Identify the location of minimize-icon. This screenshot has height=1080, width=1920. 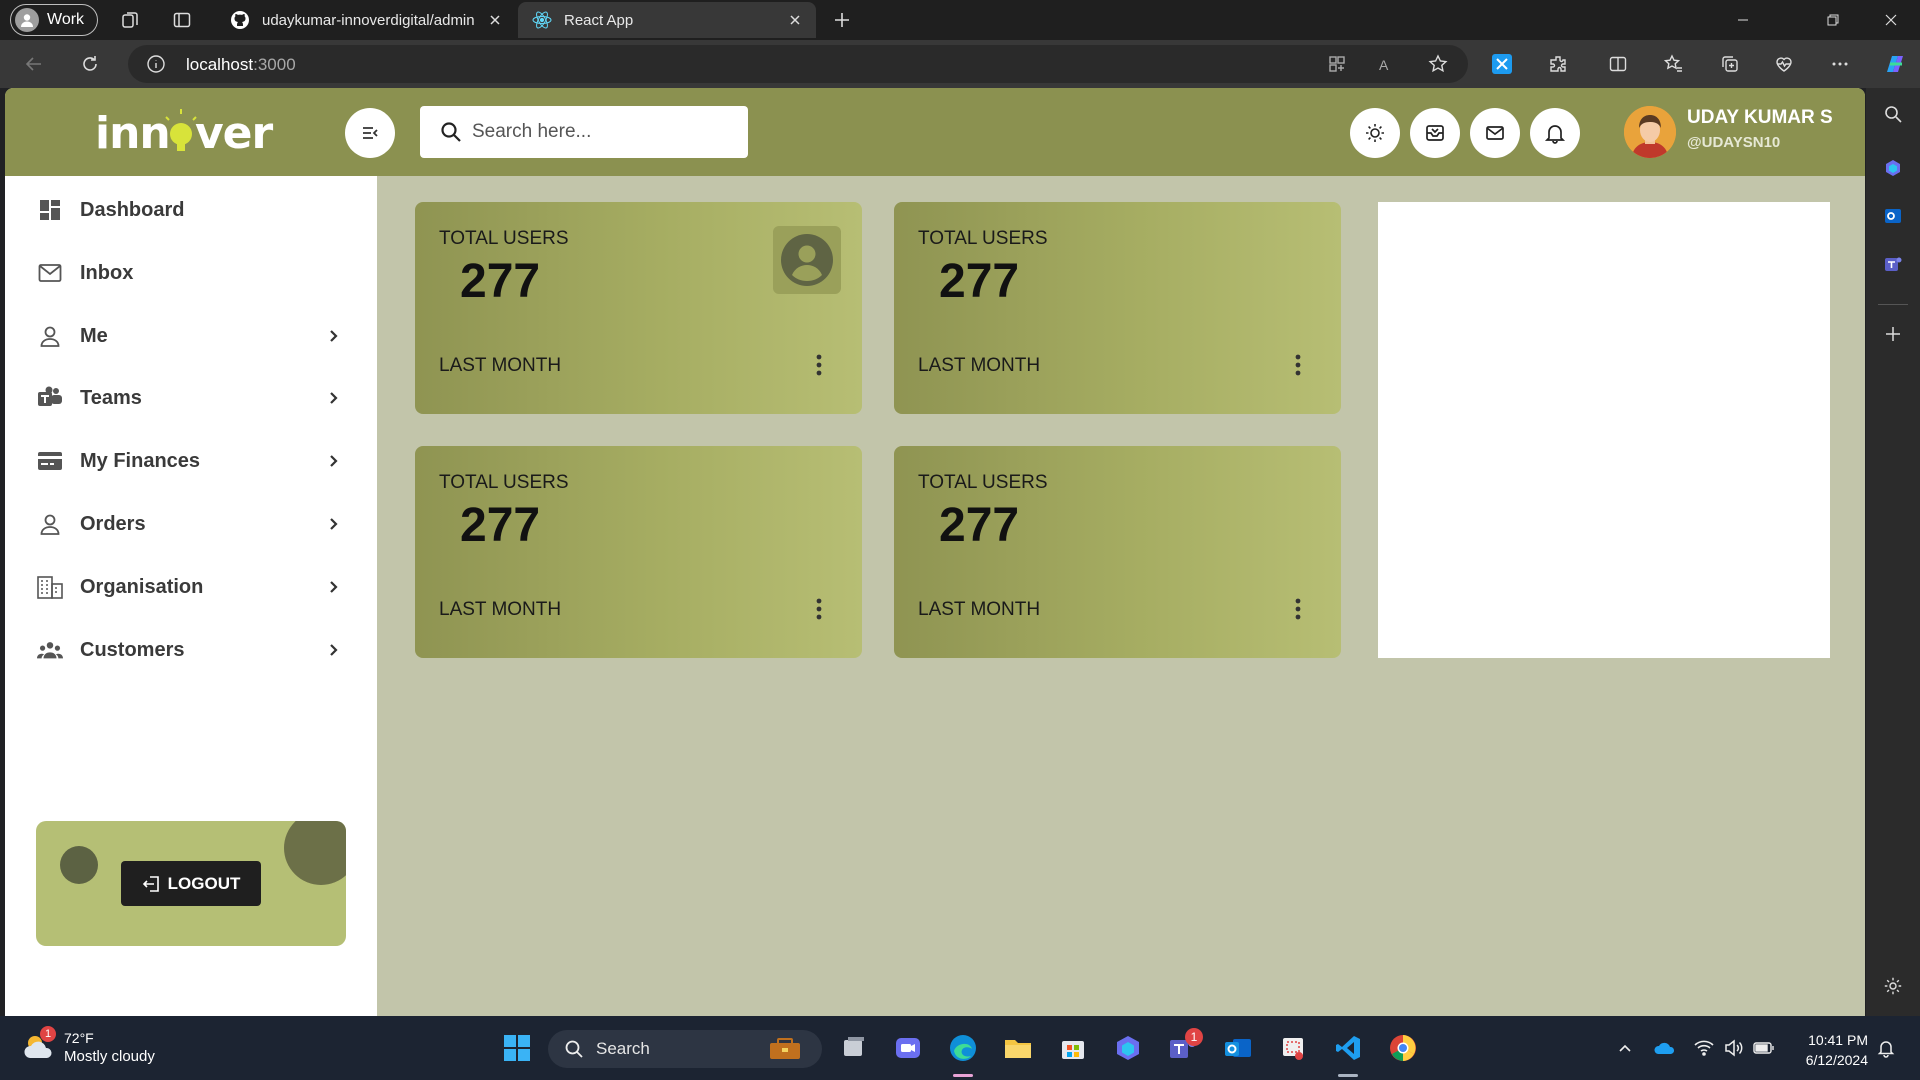
(1743, 20).